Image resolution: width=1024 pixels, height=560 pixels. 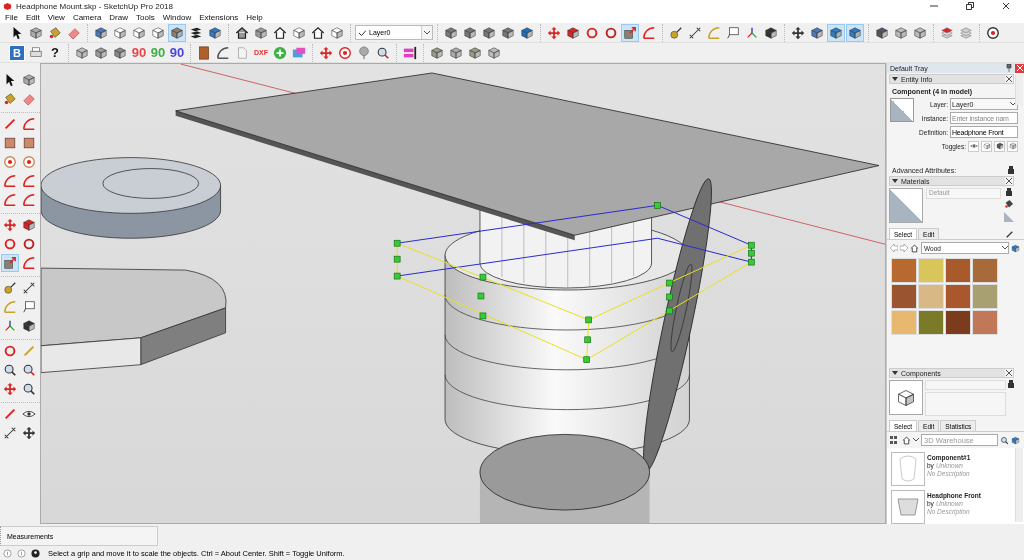 What do you see at coordinates (119, 17) in the screenshot?
I see `menu-item: Draw` at bounding box center [119, 17].